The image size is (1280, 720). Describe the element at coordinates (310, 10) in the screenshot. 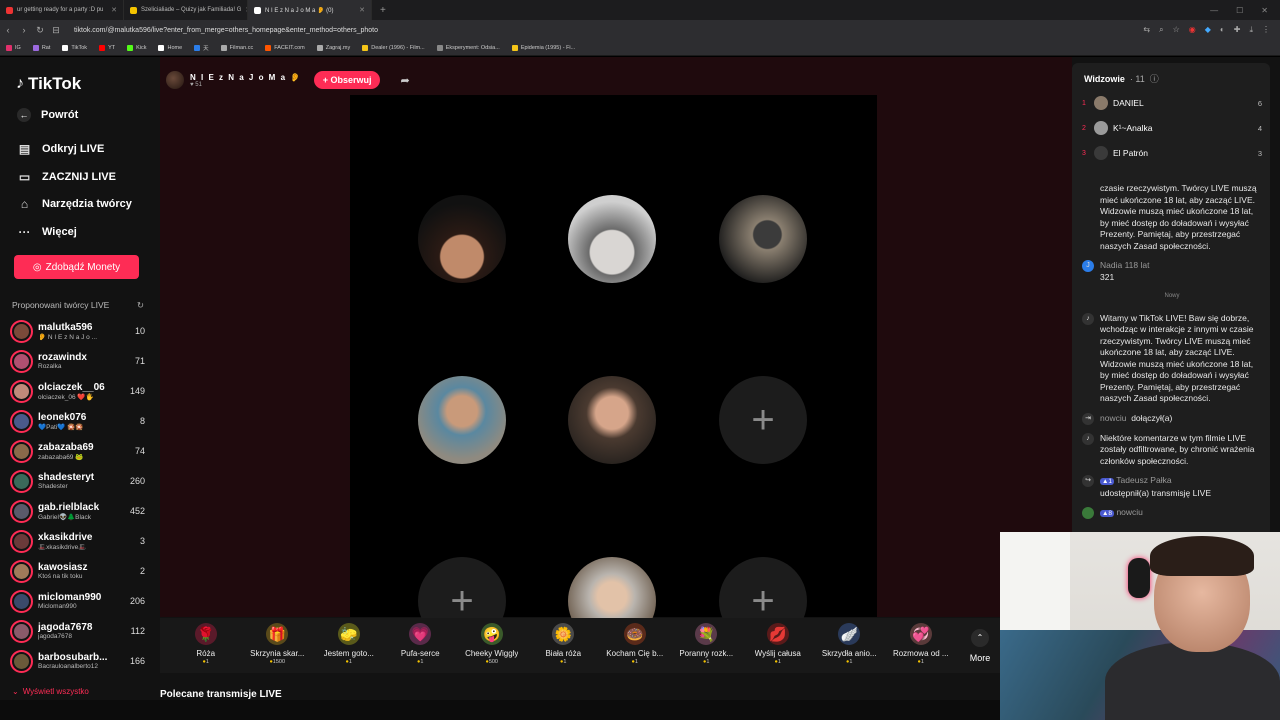

I see `browser-tab-active: N I E z N a J o M a 👂 (0) ✕` at that location.